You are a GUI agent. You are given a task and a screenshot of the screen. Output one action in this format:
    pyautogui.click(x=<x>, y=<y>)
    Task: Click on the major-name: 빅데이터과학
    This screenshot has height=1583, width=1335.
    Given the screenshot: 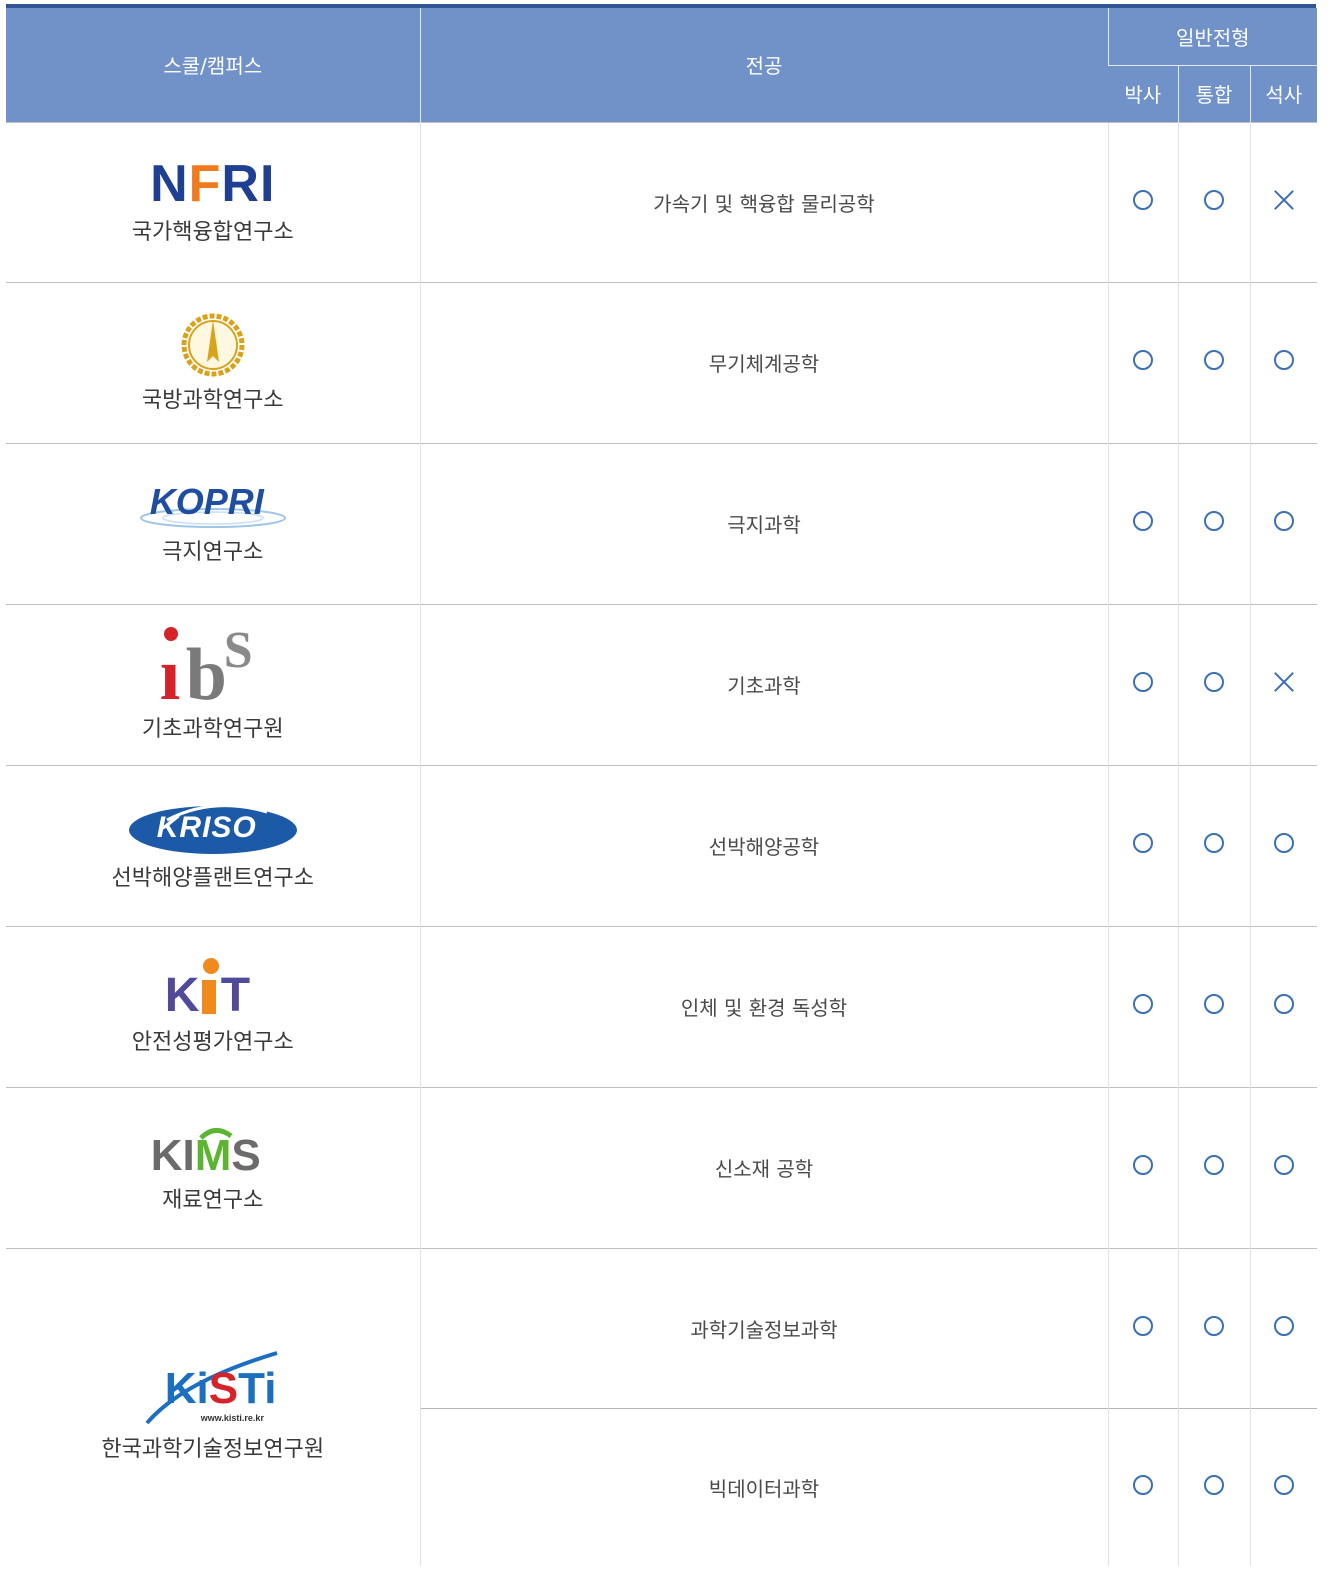 What is the action you would take?
    pyautogui.click(x=763, y=1486)
    